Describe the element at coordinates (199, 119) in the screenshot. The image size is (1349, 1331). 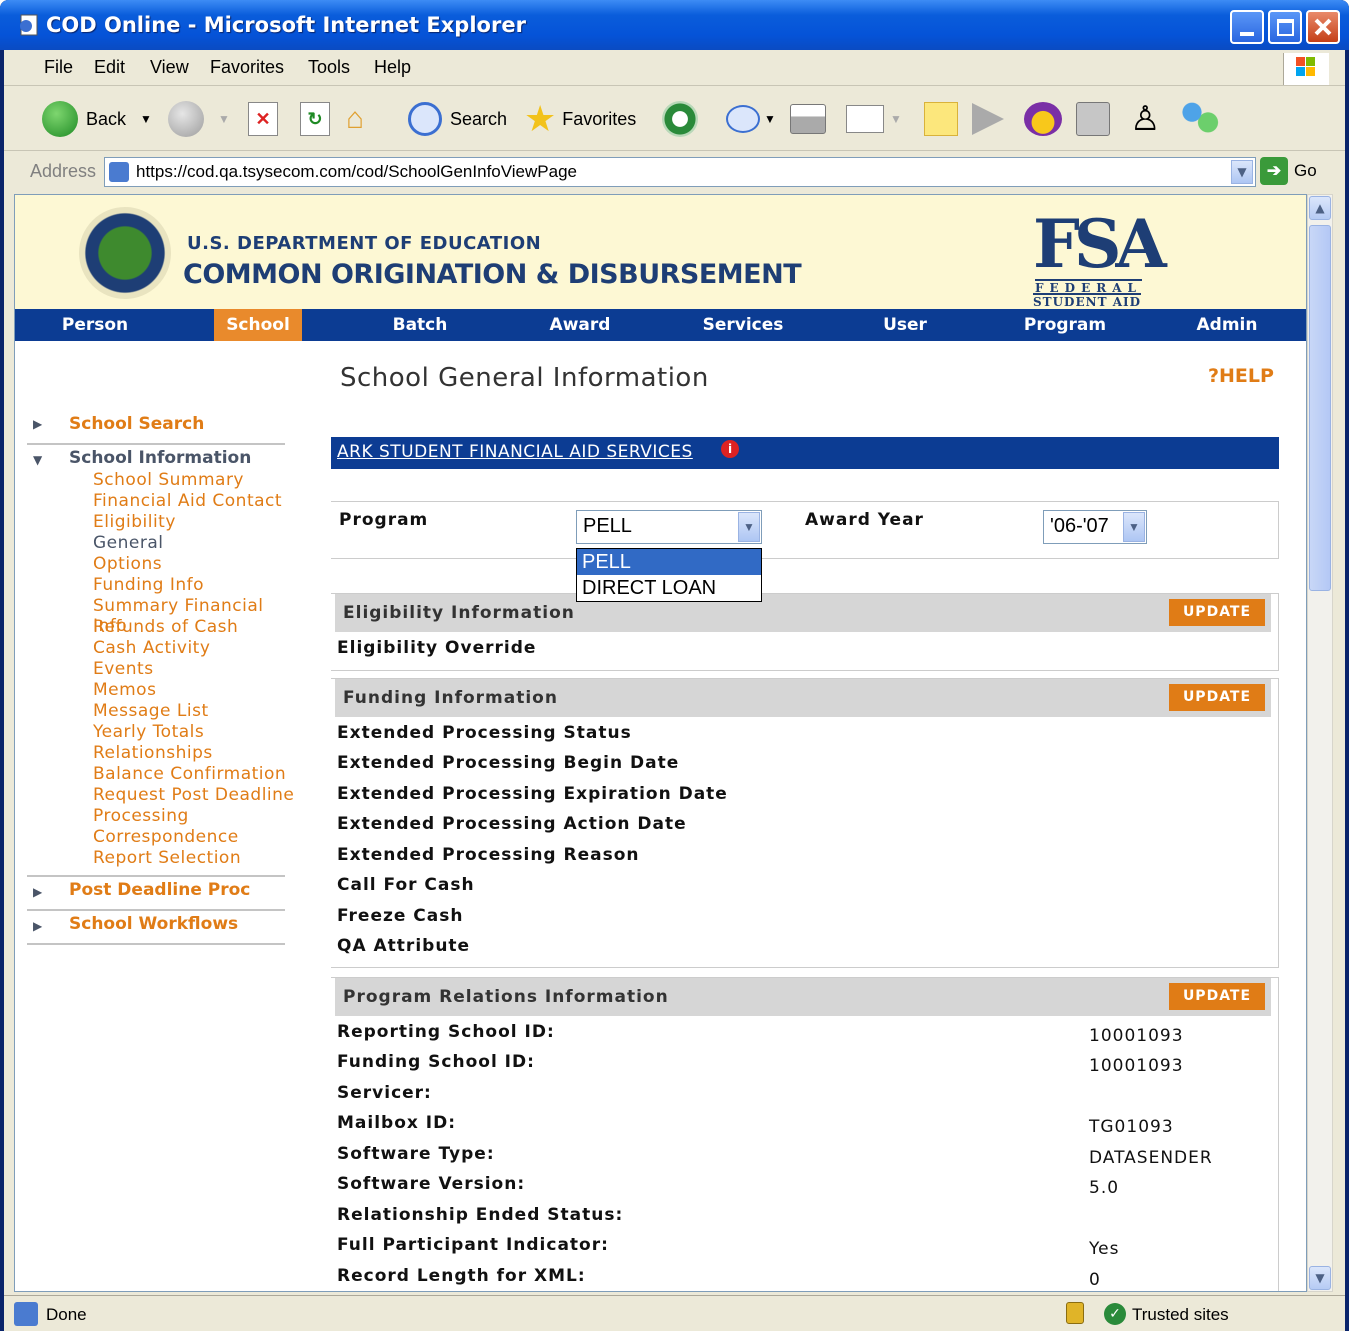
I see `forward-button: ▼` at that location.